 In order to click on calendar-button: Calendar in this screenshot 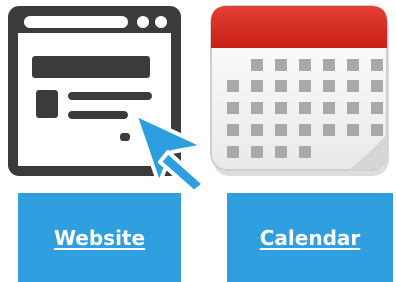, I will do `click(310, 237)`.